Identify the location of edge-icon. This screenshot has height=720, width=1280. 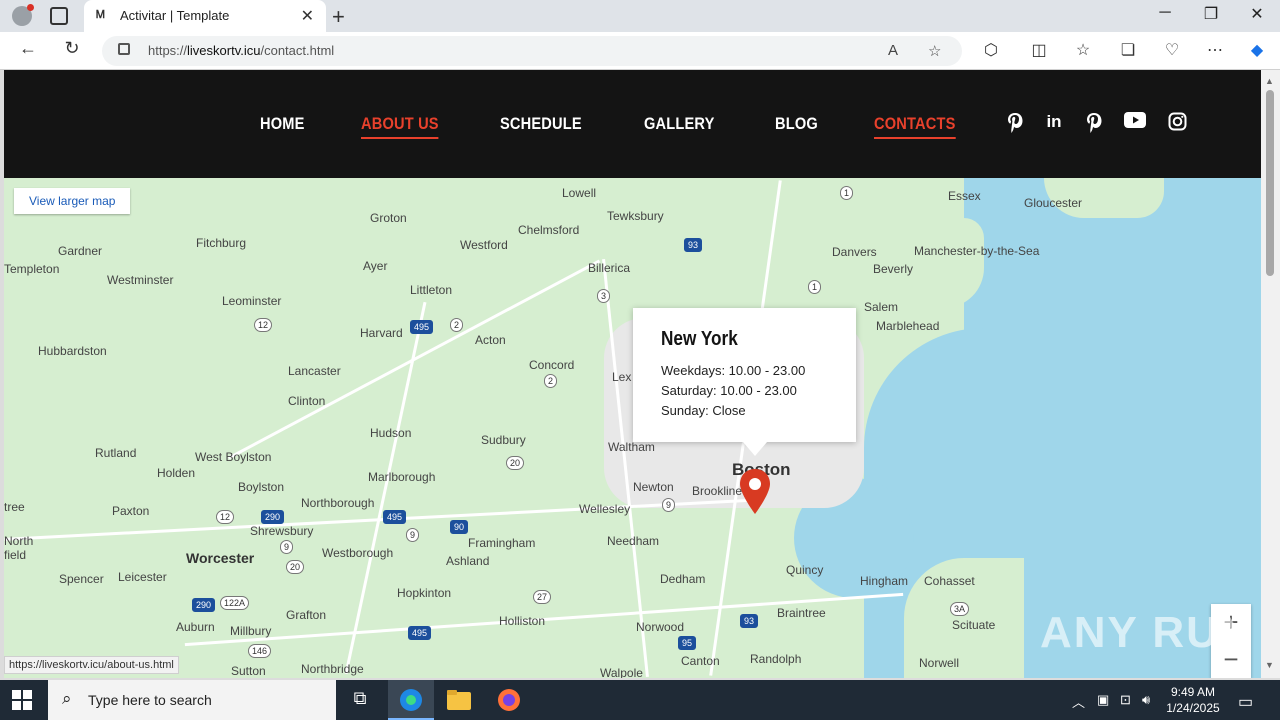
(411, 700).